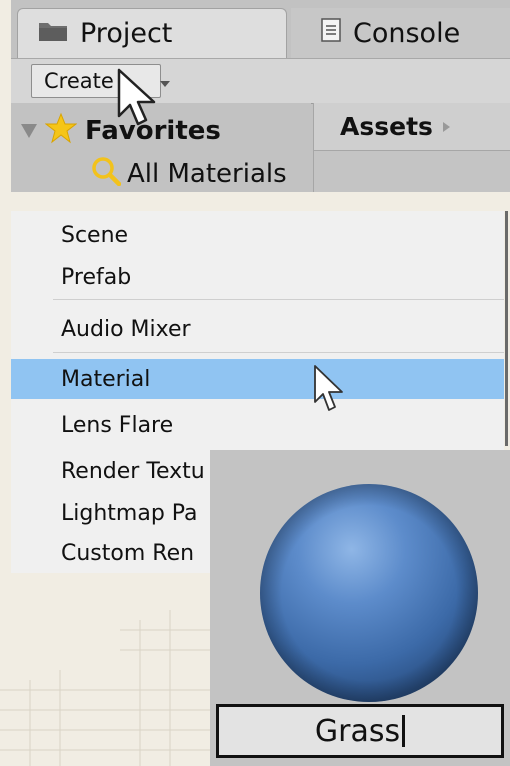  I want to click on menu-item-label: Lens Flare, so click(117, 425).